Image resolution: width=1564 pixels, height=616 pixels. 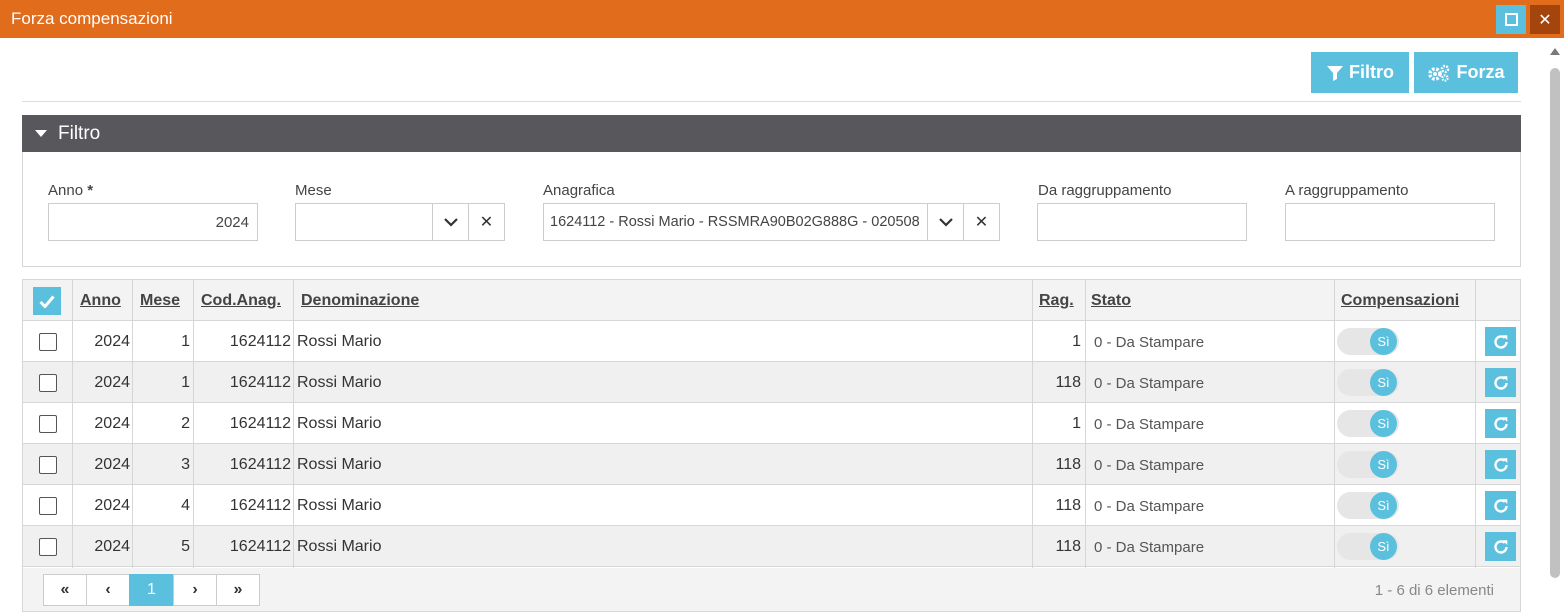 I want to click on a-raggruppamento-label: A raggruppamento, so click(x=1347, y=190).